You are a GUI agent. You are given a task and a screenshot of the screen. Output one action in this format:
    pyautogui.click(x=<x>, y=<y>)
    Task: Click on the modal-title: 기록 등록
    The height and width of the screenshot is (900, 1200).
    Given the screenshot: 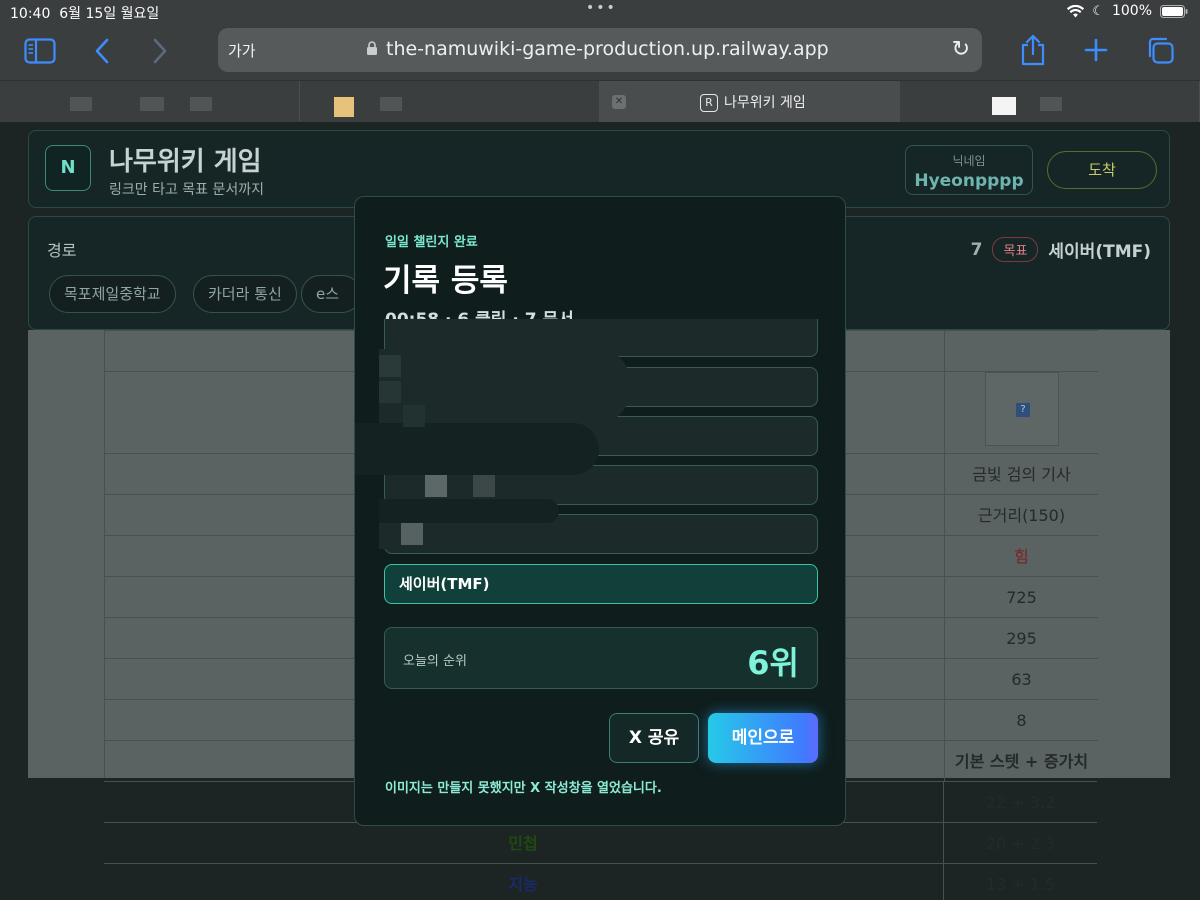 What is the action you would take?
    pyautogui.click(x=445, y=281)
    